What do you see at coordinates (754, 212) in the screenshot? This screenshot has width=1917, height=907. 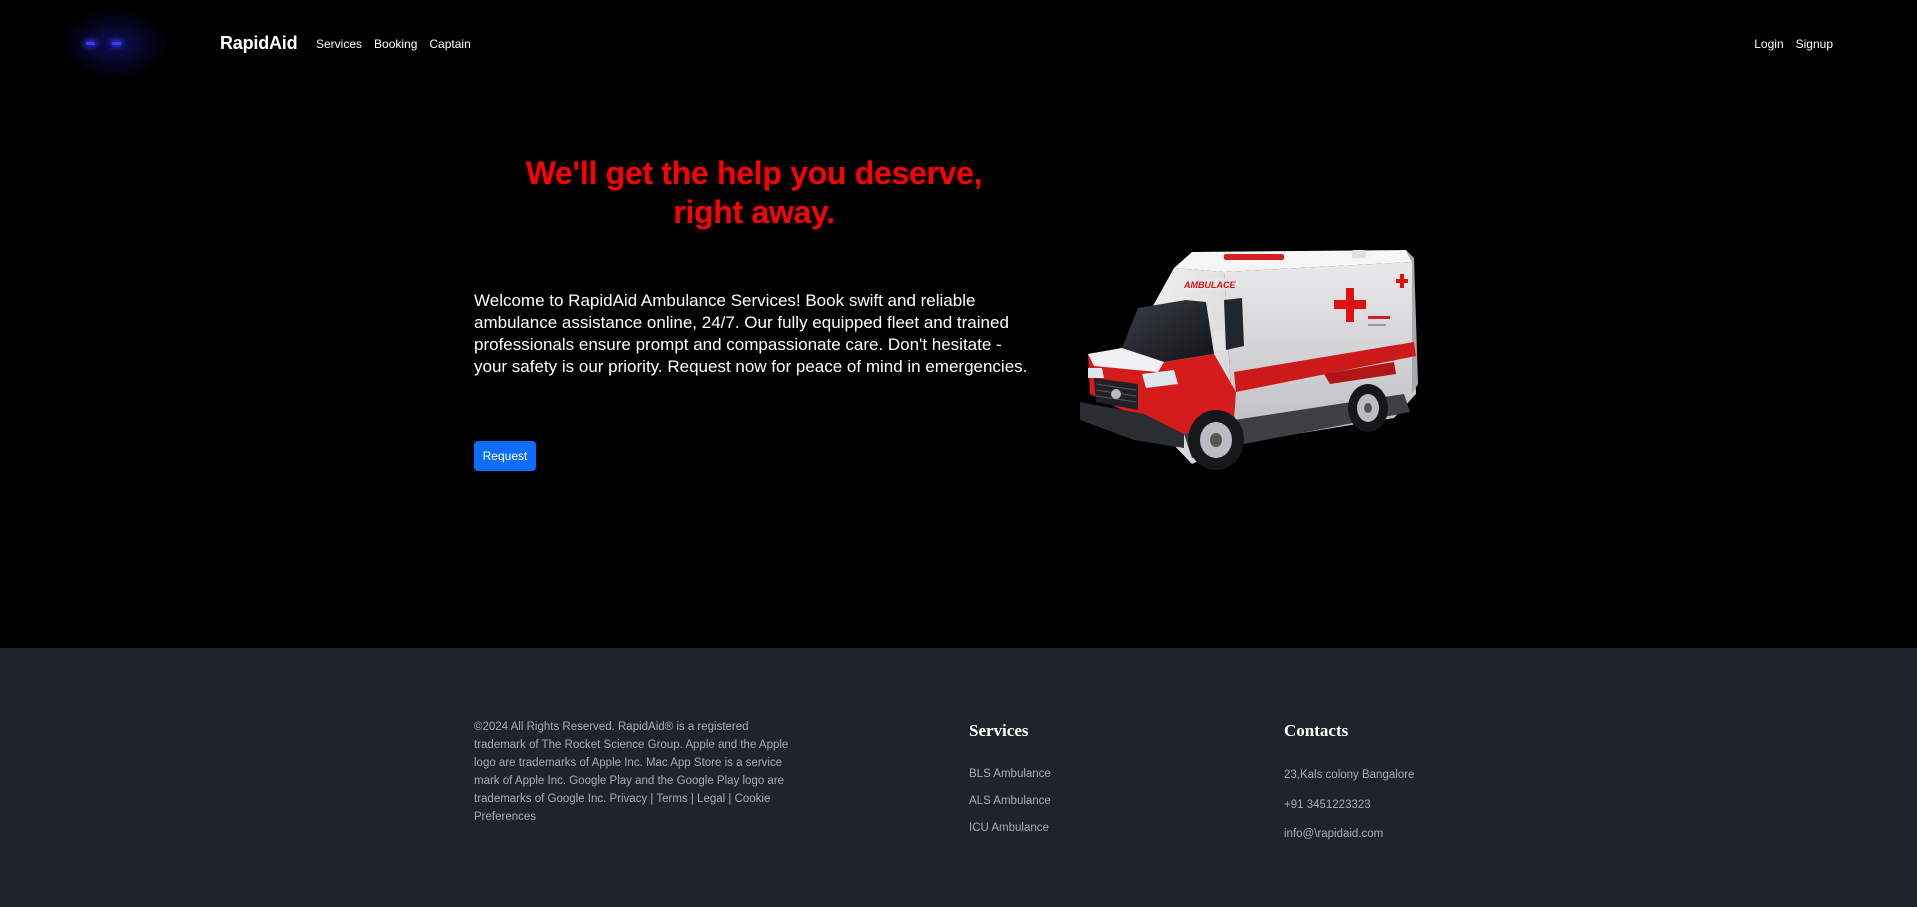 I see `hero-title-line2: right away.` at bounding box center [754, 212].